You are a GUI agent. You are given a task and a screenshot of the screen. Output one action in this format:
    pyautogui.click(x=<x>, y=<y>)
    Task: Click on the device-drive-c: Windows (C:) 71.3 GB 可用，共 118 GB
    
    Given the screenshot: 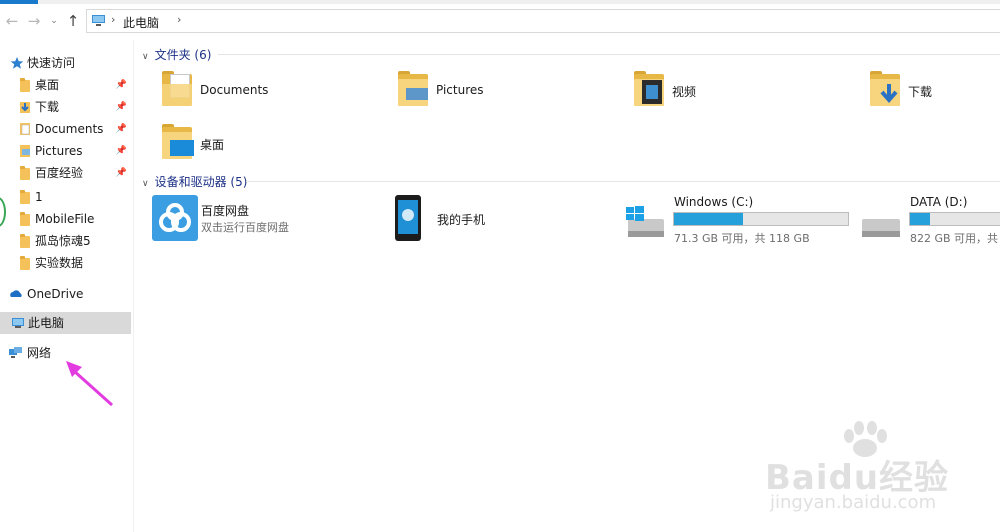 What is the action you would take?
    pyautogui.click(x=739, y=223)
    